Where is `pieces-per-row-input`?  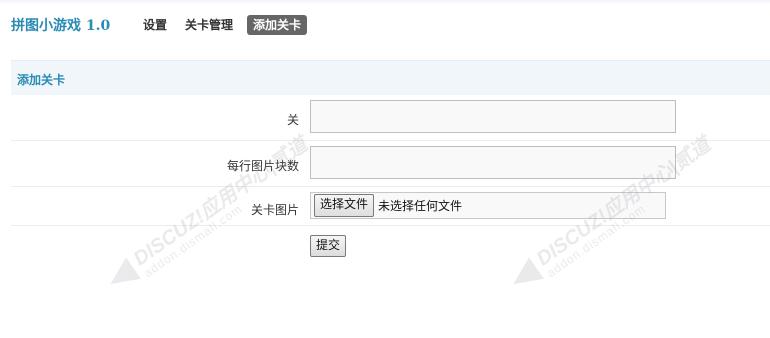 pieces-per-row-input is located at coordinates (493, 162).